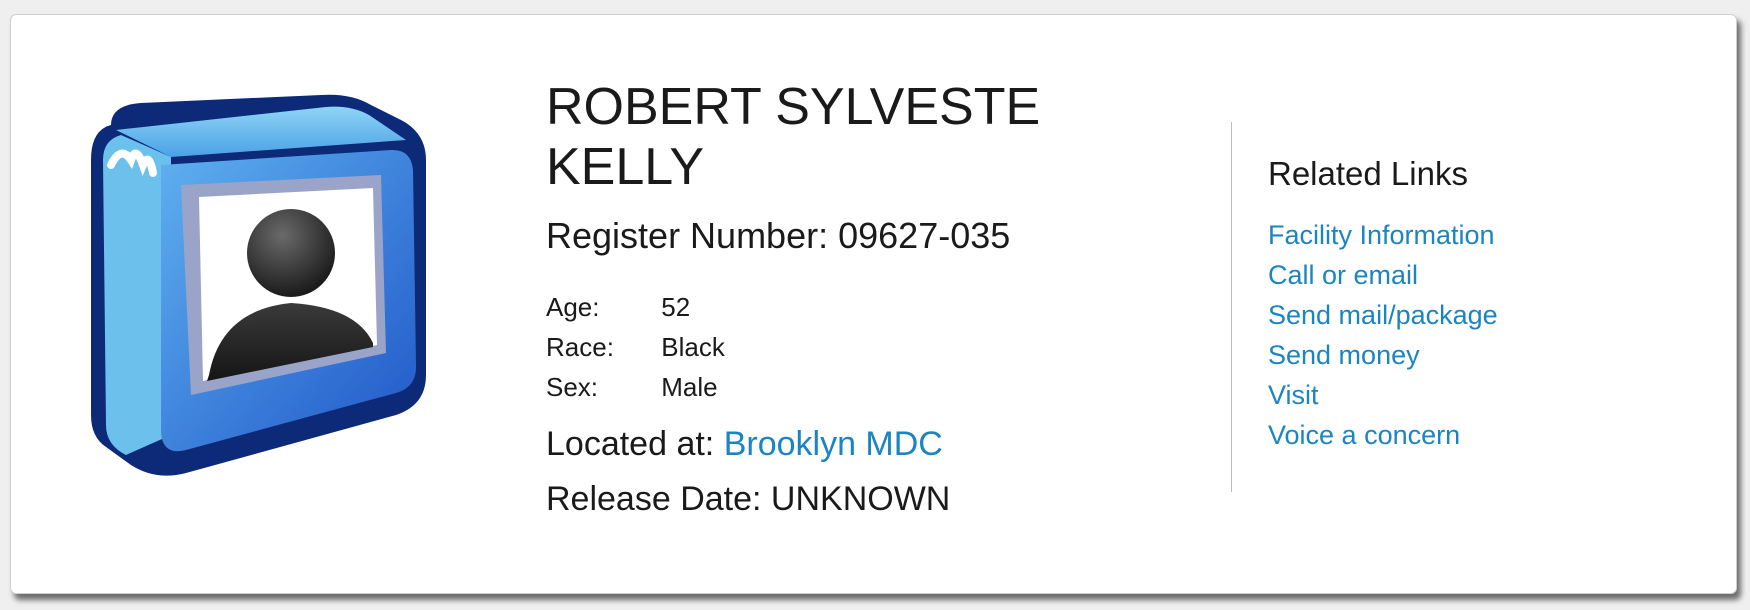 The height and width of the screenshot is (610, 1750). I want to click on inmate-name-line1: ROBERT SYLVESTE, so click(793, 107).